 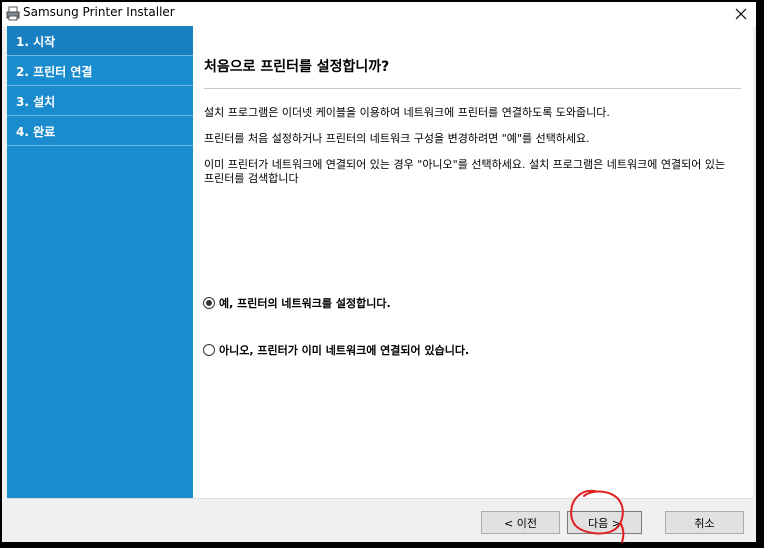 I want to click on step-install: 3. 설치, so click(x=100, y=100).